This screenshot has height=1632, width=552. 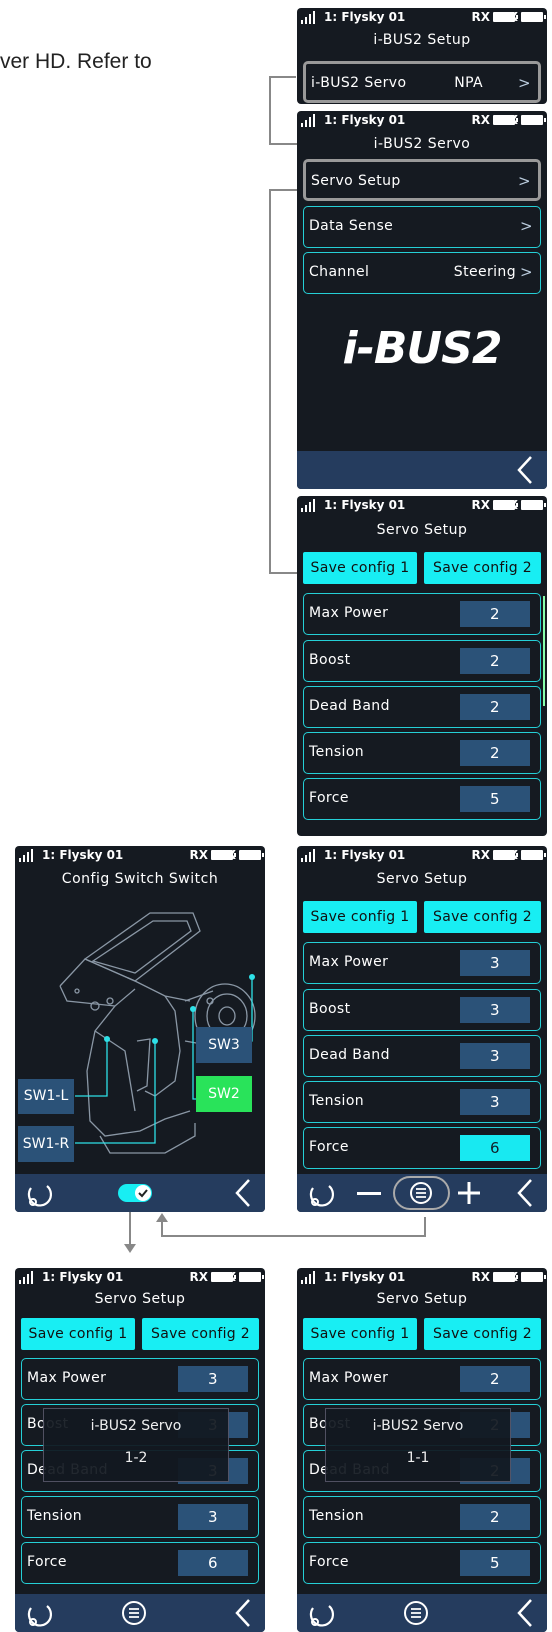 What do you see at coordinates (224, 1045) in the screenshot?
I see `switch-sw3: SW3` at bounding box center [224, 1045].